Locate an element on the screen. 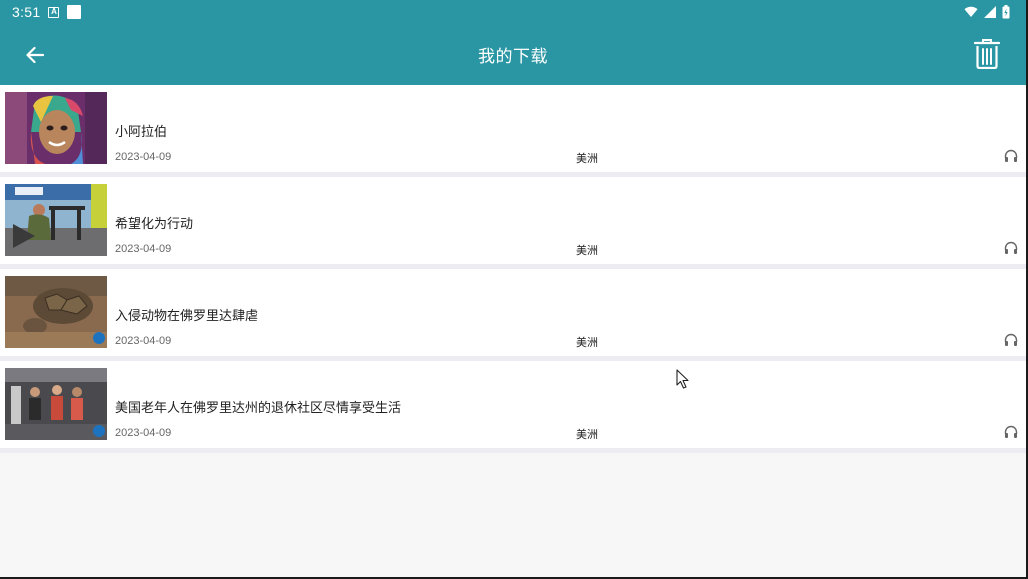  signal-icon is located at coordinates (990, 12).